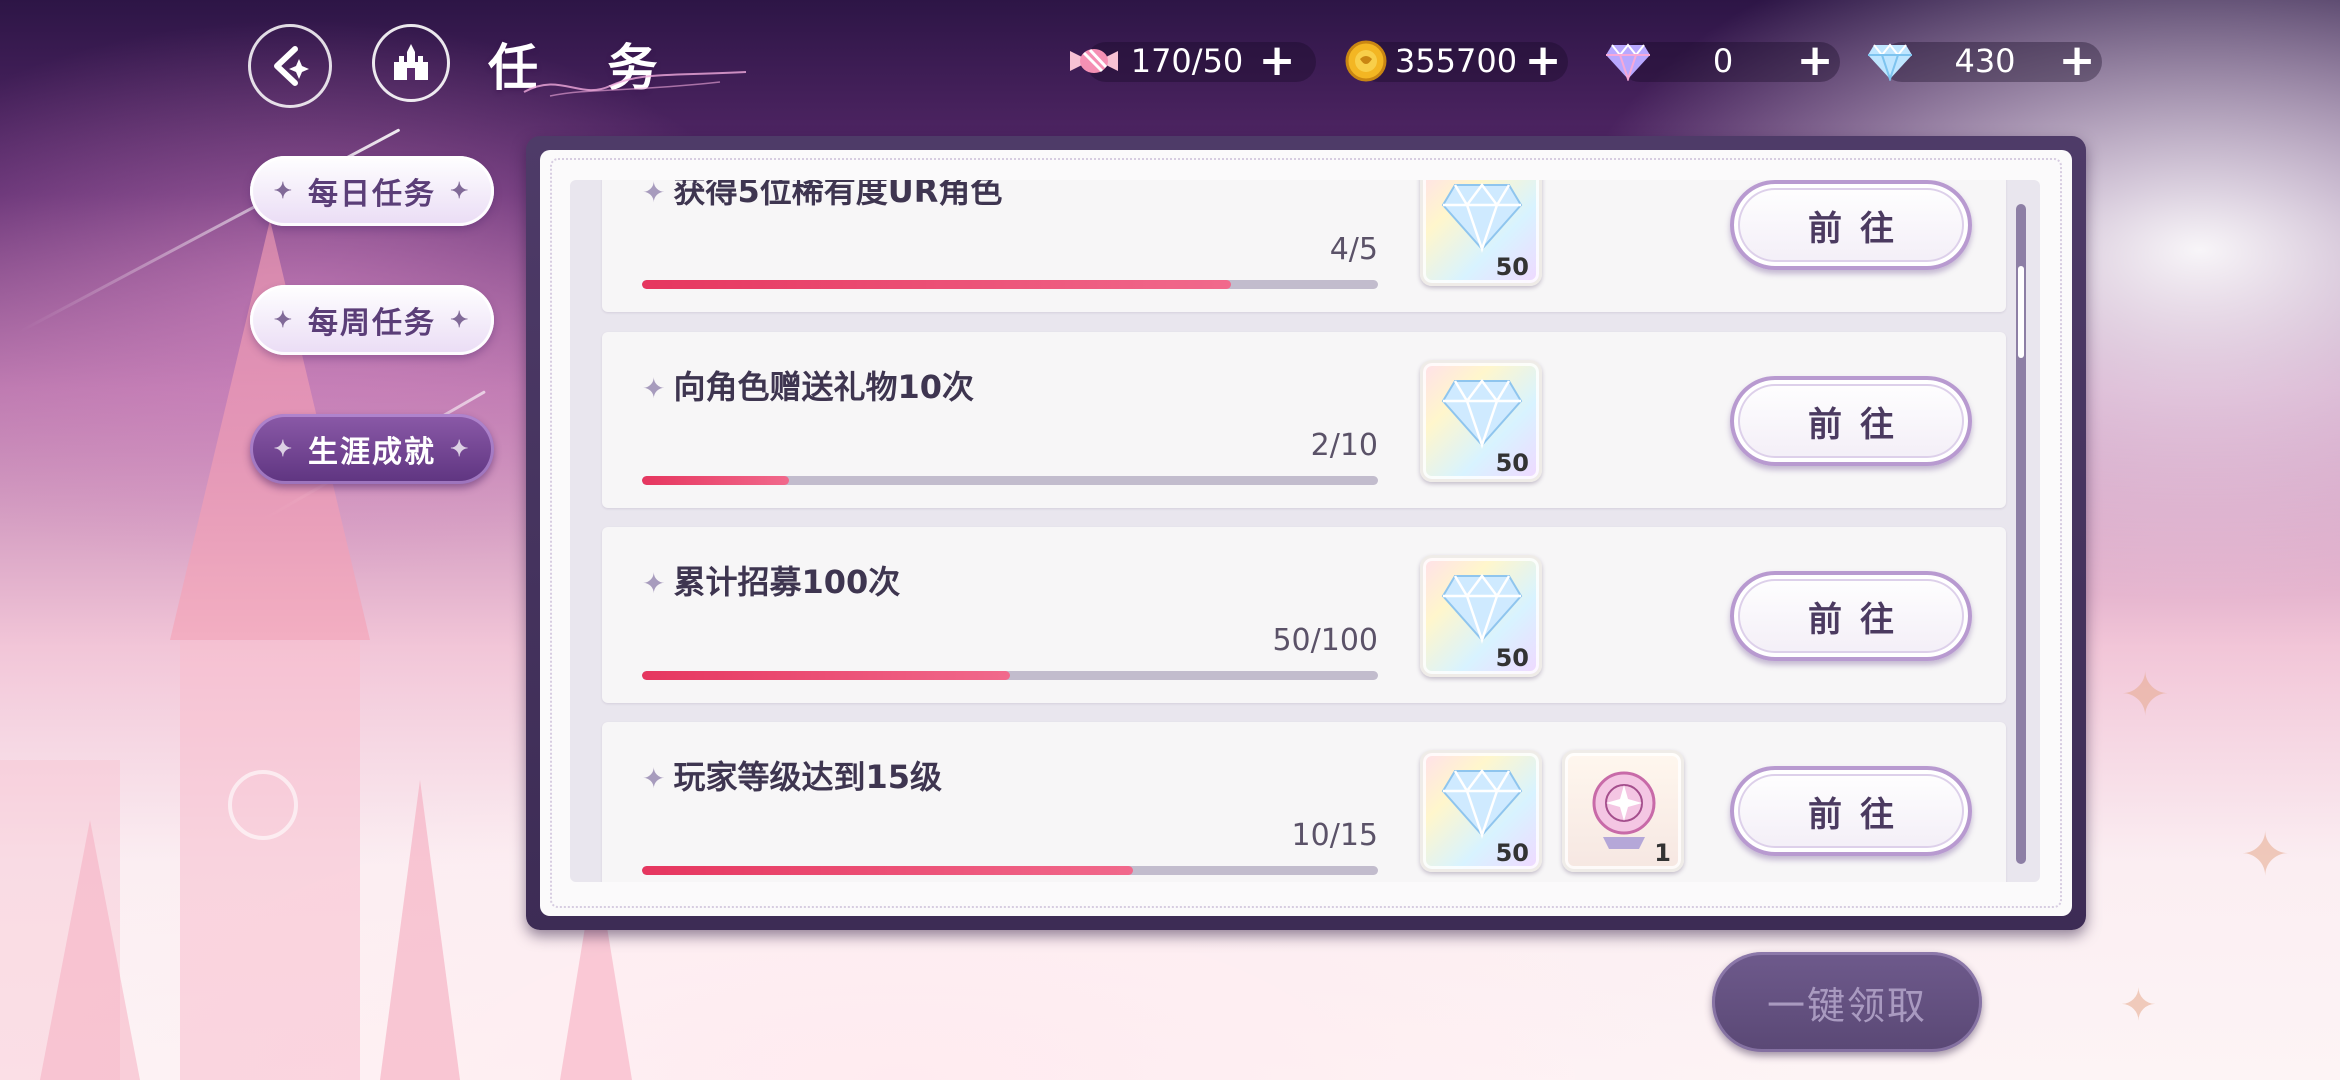  I want to click on task-row: ✦ 向角色赠送礼物10次 2/10 50 前往, so click(1304, 420).